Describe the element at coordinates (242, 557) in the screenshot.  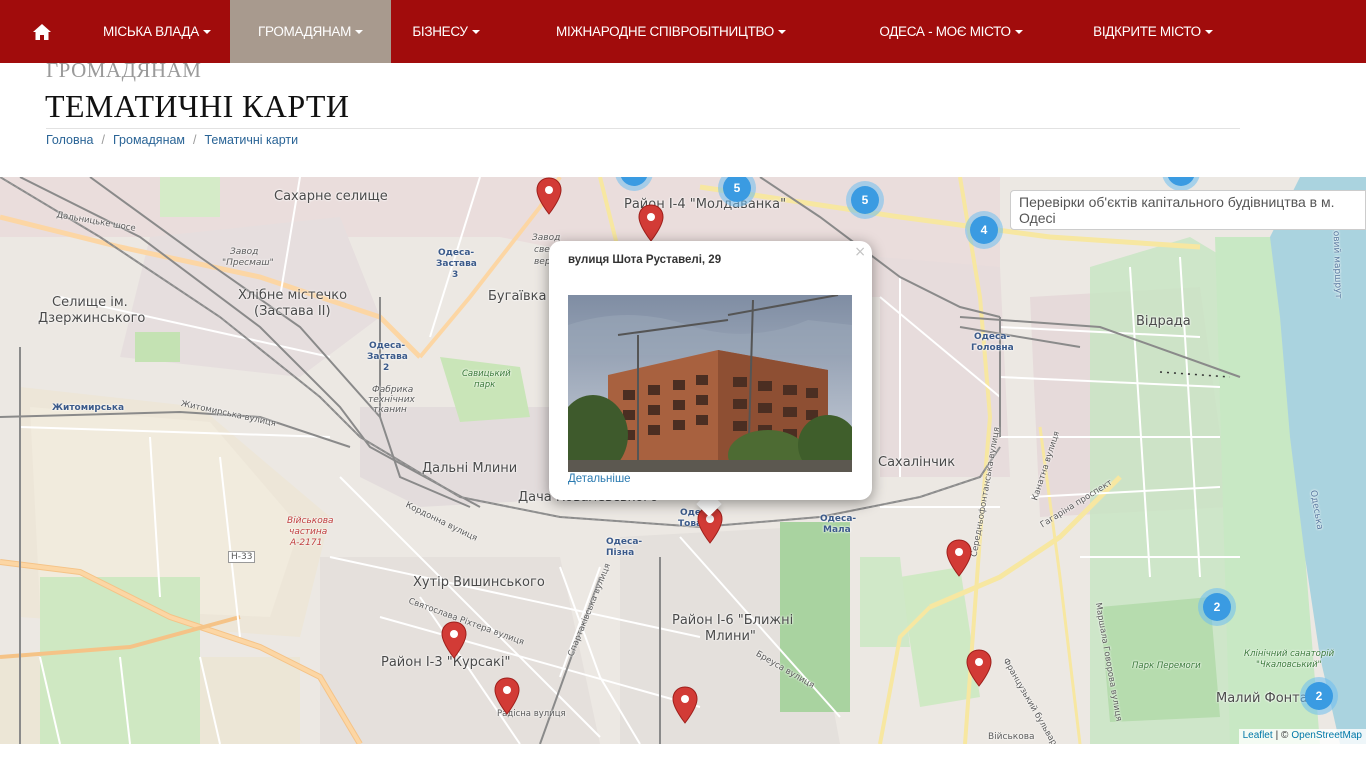
I see `map-label: Н-33` at that location.